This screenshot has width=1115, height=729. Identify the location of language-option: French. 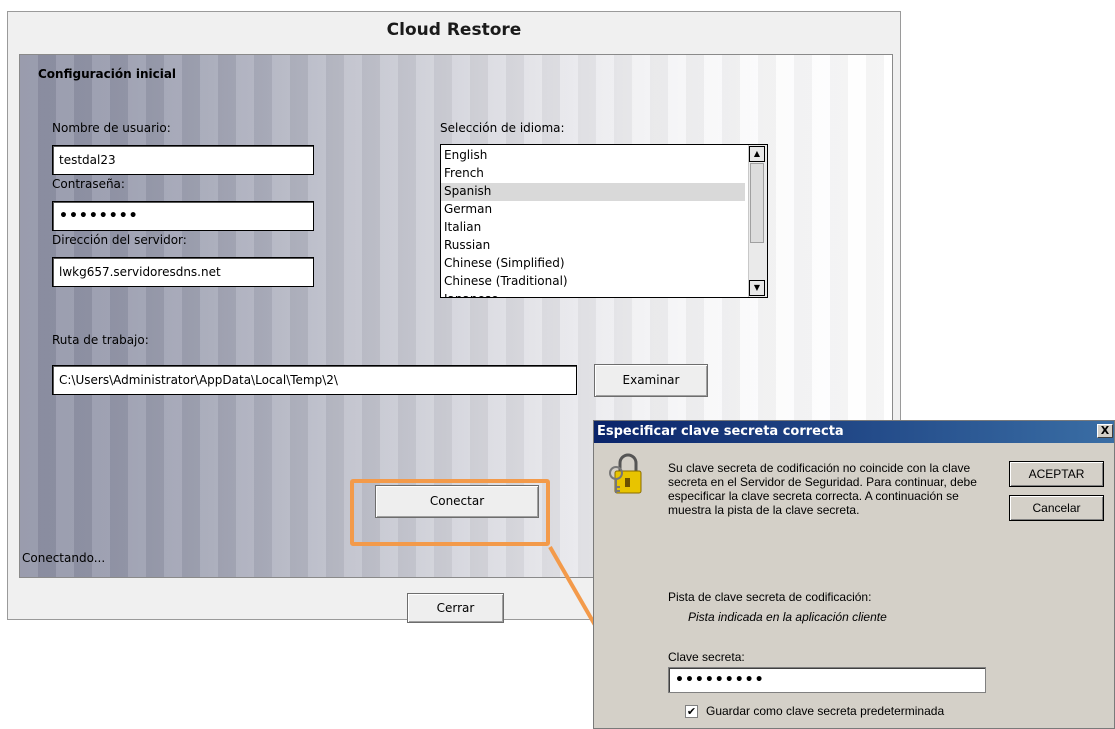
(593, 174).